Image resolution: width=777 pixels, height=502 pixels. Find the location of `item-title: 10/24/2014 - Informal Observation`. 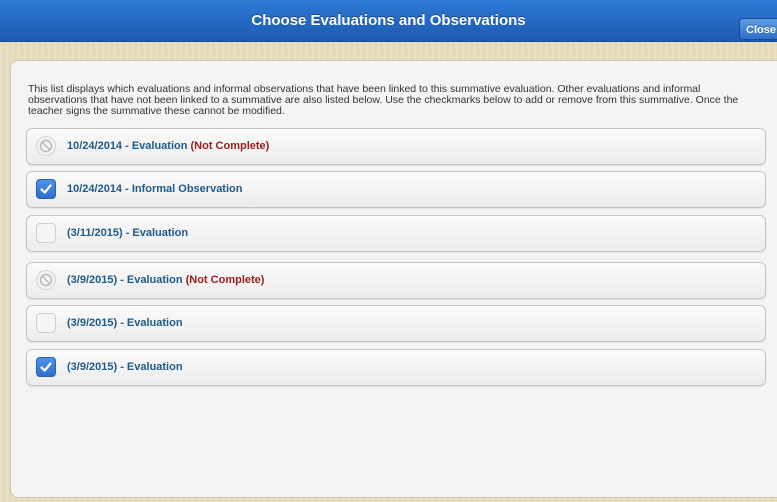

item-title: 10/24/2014 - Informal Observation is located at coordinates (155, 189).